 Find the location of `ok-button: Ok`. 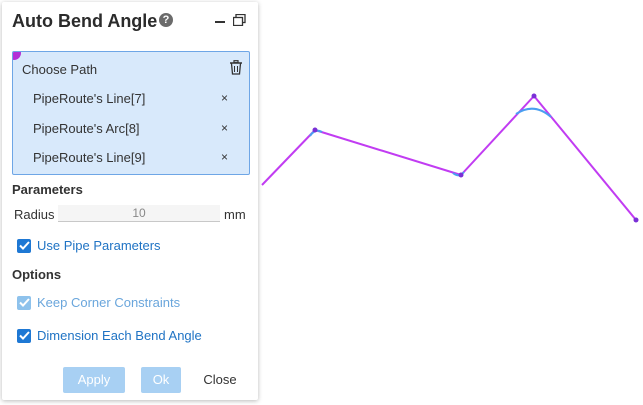

ok-button: Ok is located at coordinates (161, 380).